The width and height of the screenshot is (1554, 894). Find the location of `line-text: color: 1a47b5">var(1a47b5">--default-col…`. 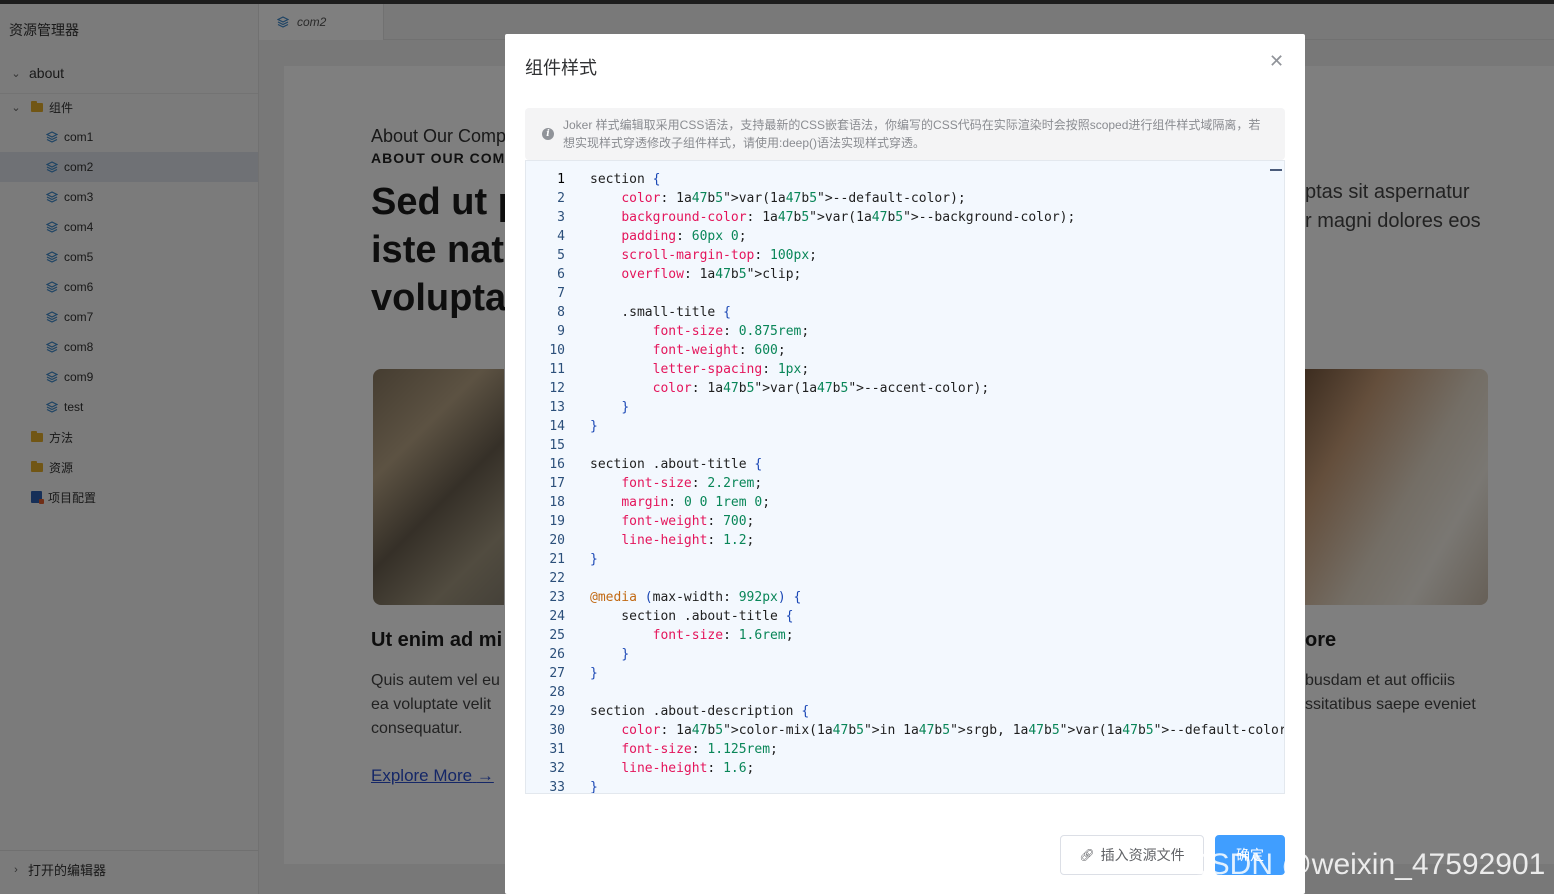

line-text: color: 1a47b5">var(1a47b5">--default-col… is located at coordinates (793, 198).